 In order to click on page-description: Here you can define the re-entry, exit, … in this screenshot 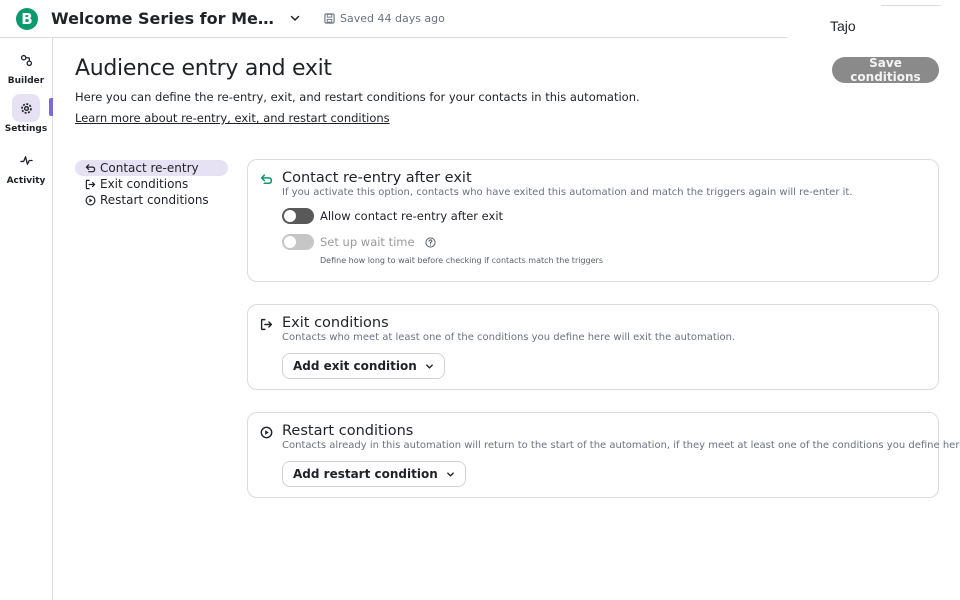, I will do `click(357, 97)`.